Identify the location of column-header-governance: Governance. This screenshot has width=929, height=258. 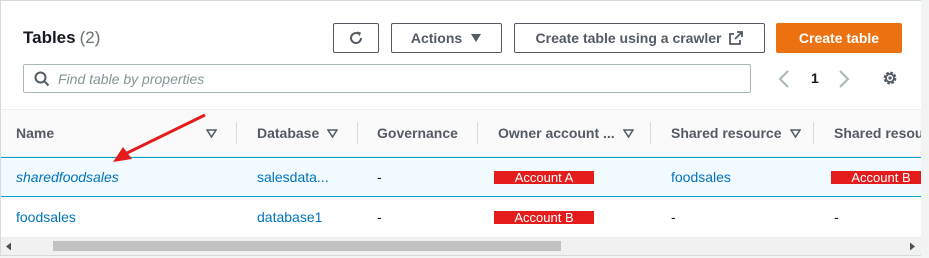
(427, 133).